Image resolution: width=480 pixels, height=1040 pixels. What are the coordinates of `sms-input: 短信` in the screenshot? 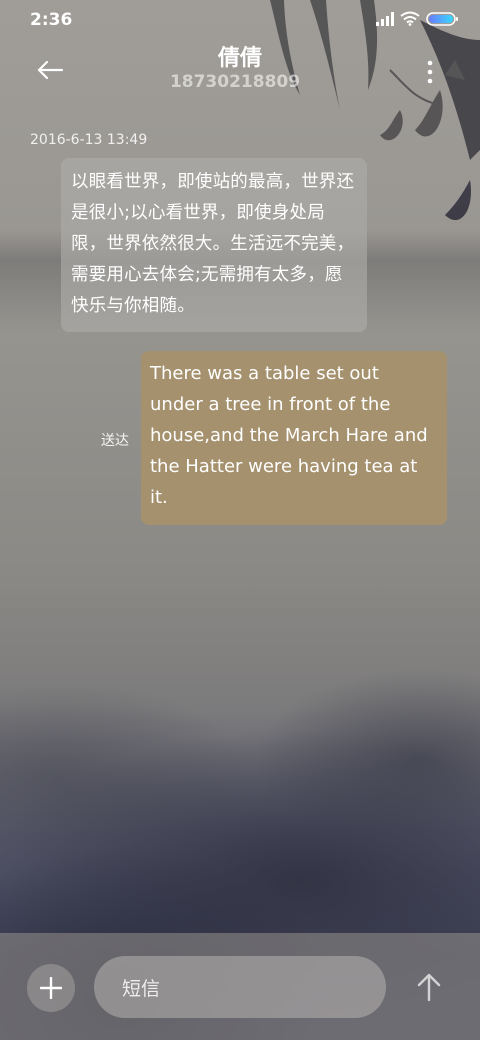 It's located at (240, 987).